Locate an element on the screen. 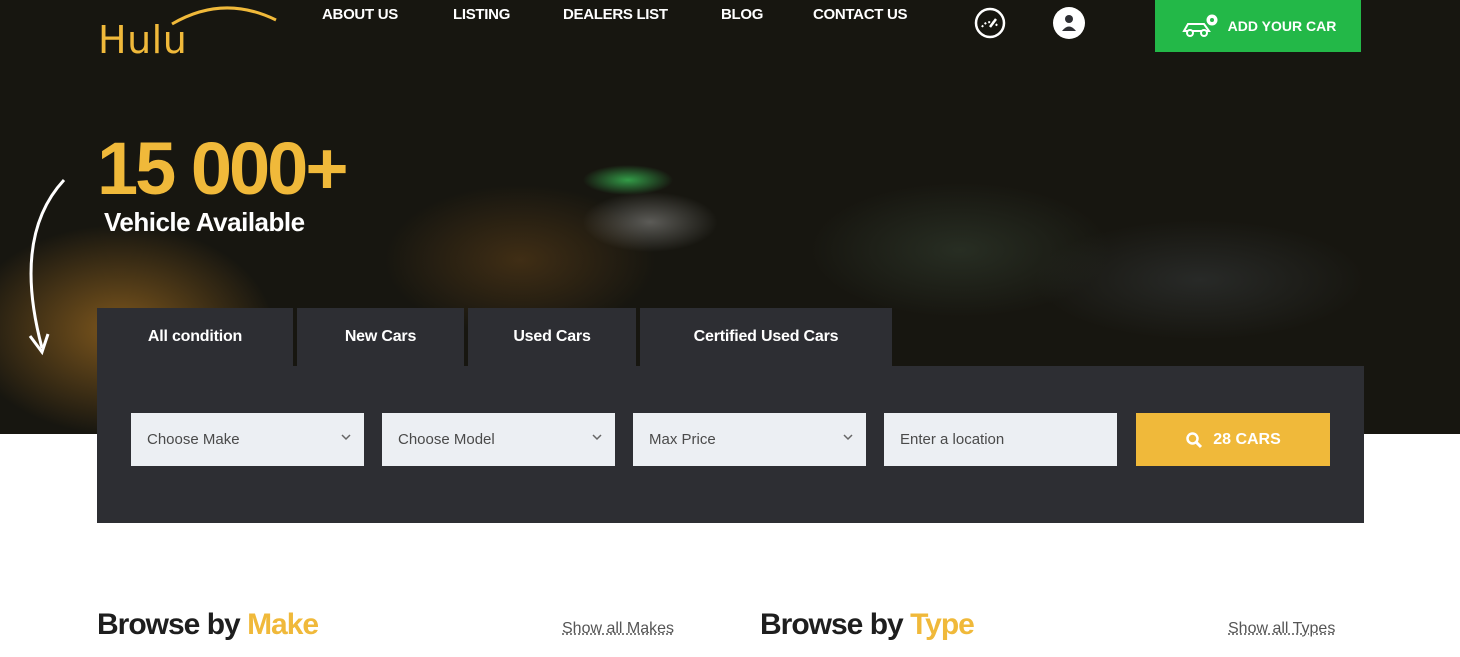 The width and height of the screenshot is (1460, 657). search-cars-button: 28 CARS is located at coordinates (1233, 439).